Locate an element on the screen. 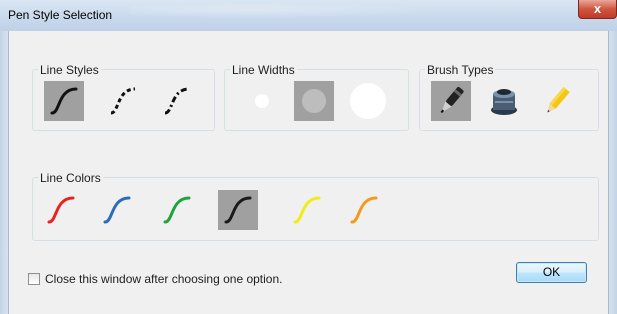  black-stroke-icon is located at coordinates (238, 210).